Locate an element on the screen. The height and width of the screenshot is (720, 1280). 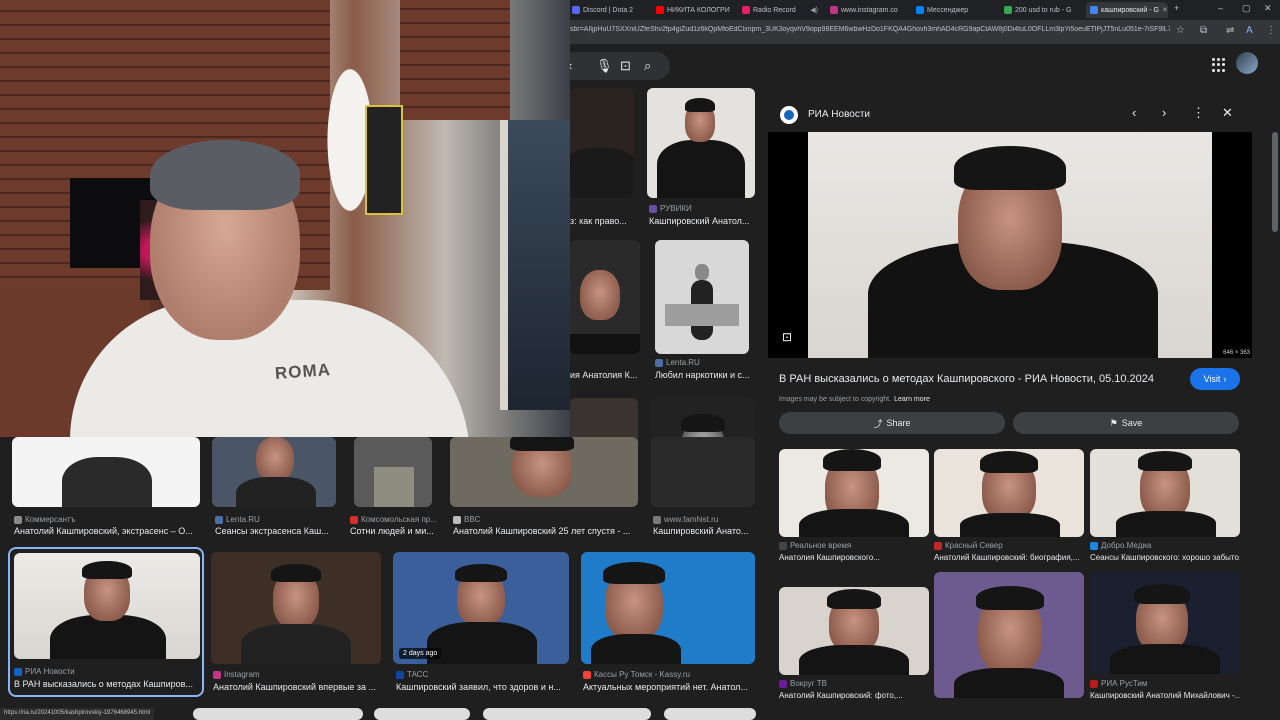
visit-button: Visit › is located at coordinates (1215, 379).